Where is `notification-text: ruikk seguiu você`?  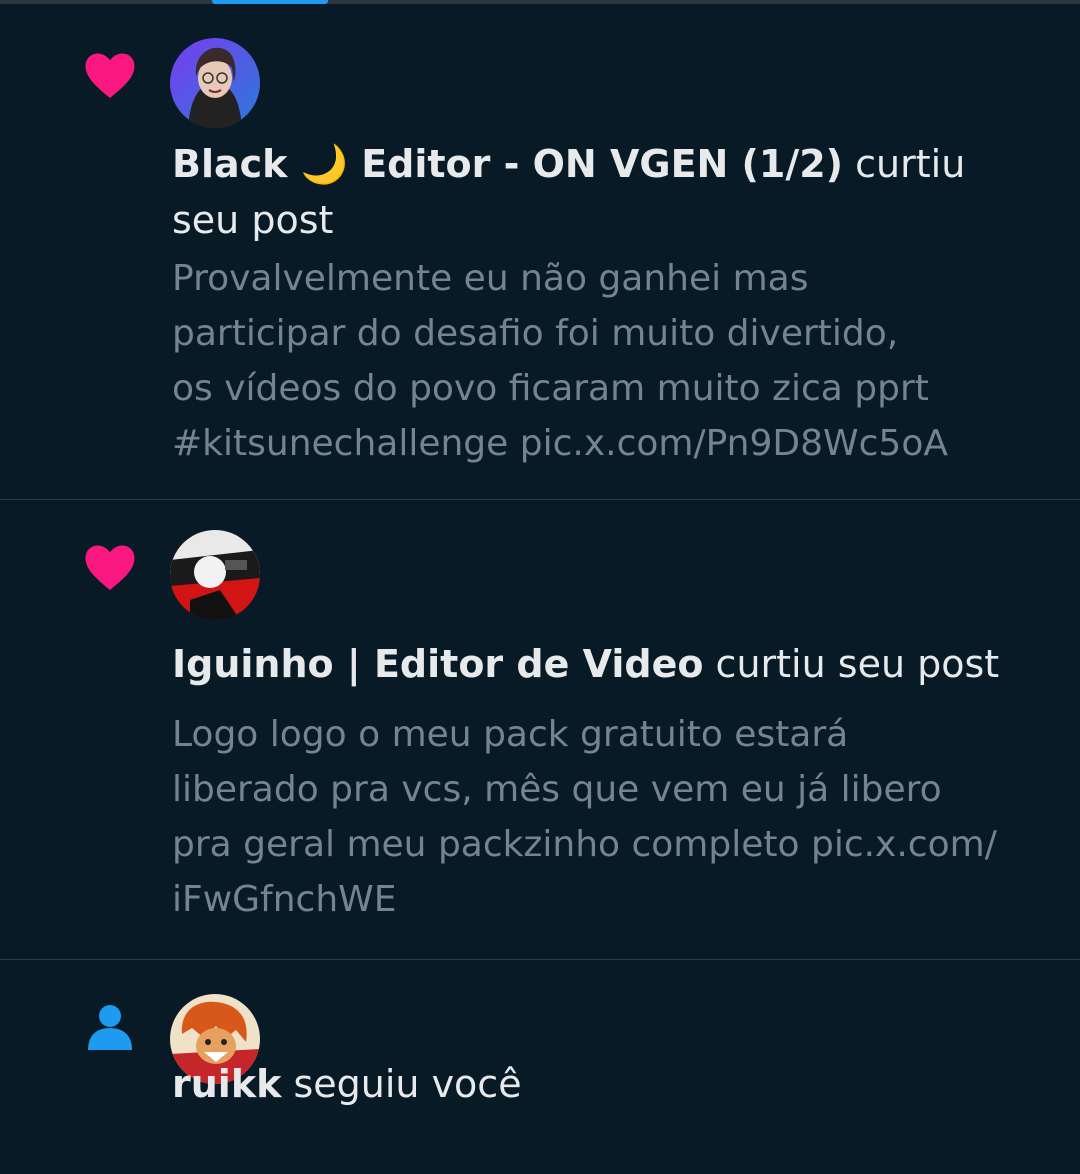 notification-text: ruikk seguiu você is located at coordinates (597, 1084).